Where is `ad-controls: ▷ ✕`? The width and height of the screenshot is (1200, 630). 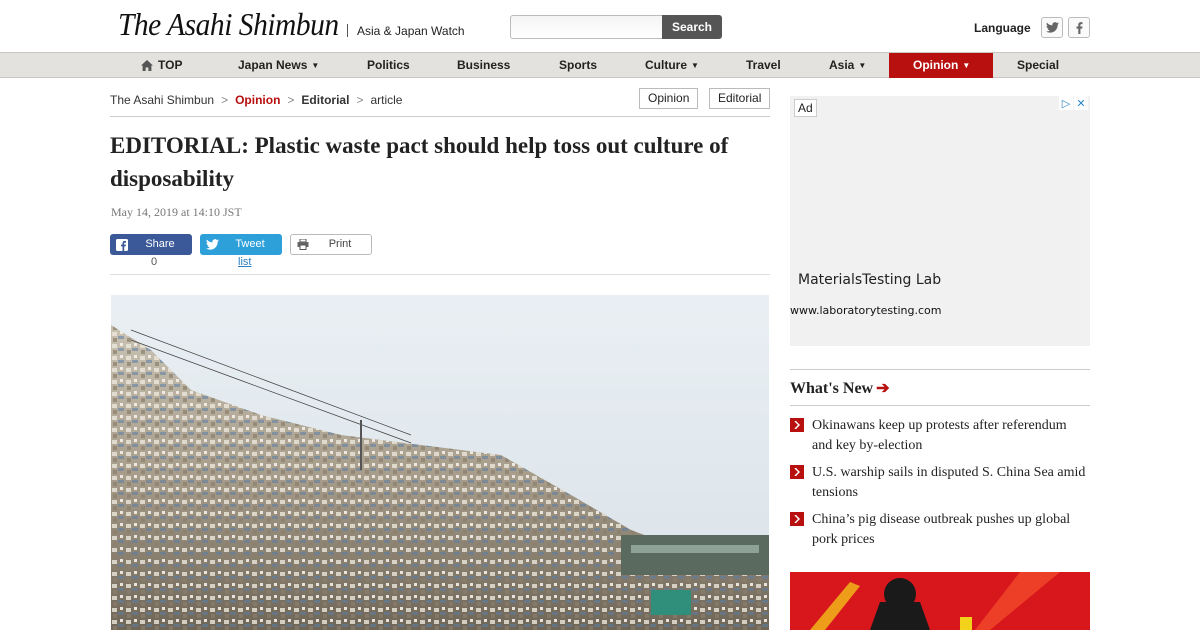
ad-controls: ▷ ✕ is located at coordinates (1073, 103).